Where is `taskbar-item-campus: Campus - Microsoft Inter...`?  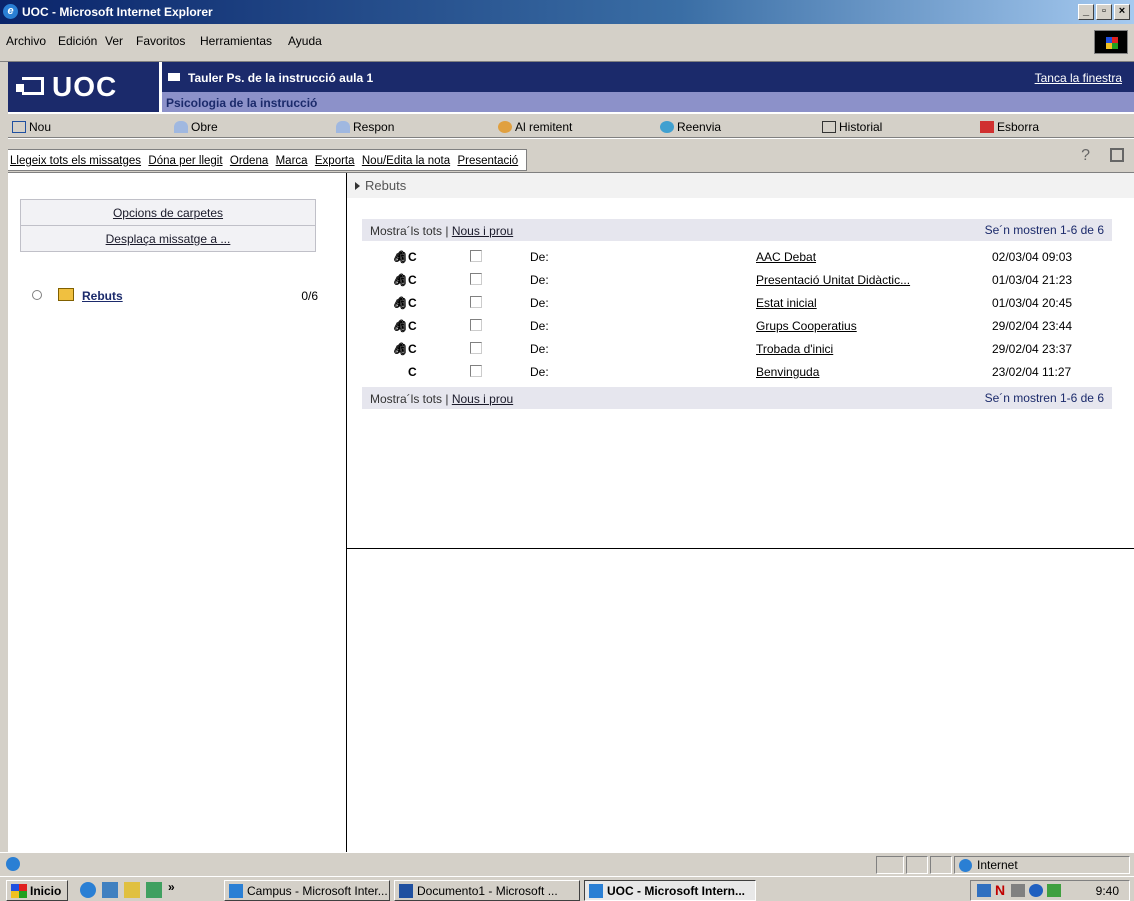
taskbar-item-campus: Campus - Microsoft Inter... is located at coordinates (307, 890).